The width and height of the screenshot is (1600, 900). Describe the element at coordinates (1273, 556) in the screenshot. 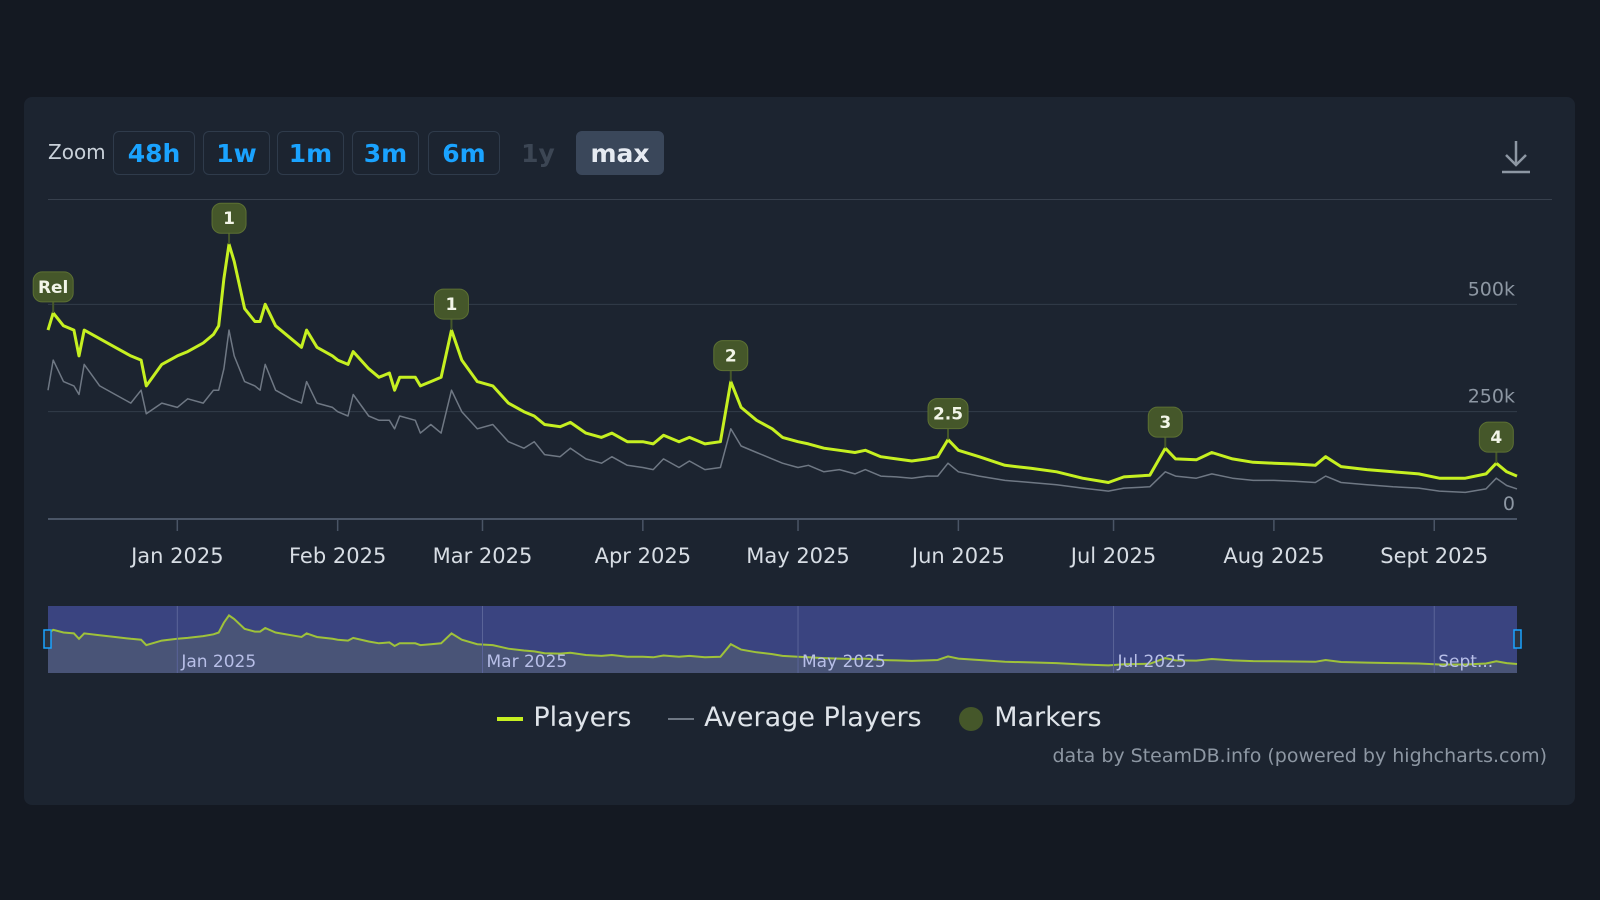

I see `x-tick-label: Aug 2025` at that location.